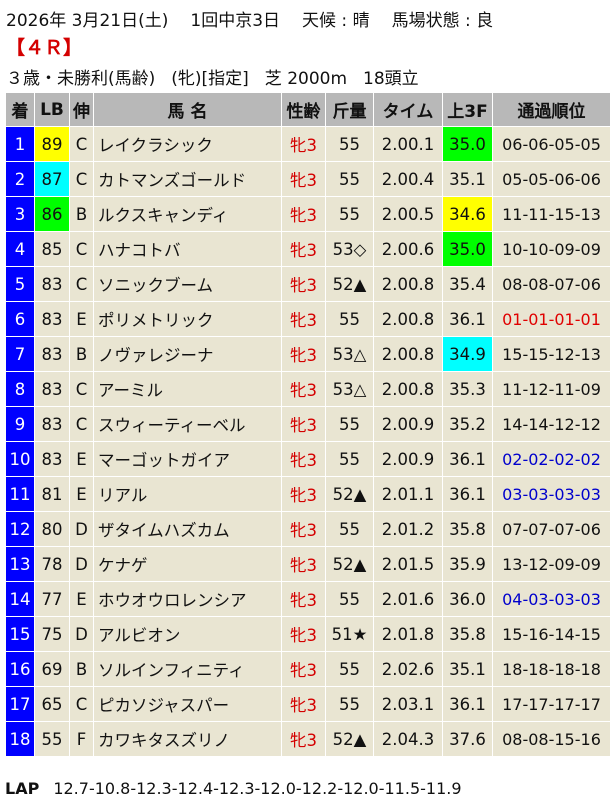 The width and height of the screenshot is (614, 802). Describe the element at coordinates (210, 79) in the screenshot. I see `race-restrictions: (牝)[指定]` at that location.